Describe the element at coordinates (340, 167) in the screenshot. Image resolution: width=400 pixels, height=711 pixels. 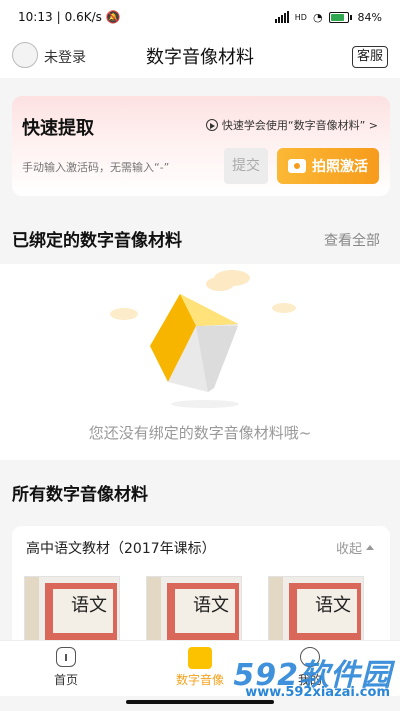
I see `photo-activate-label: 拍照激活` at that location.